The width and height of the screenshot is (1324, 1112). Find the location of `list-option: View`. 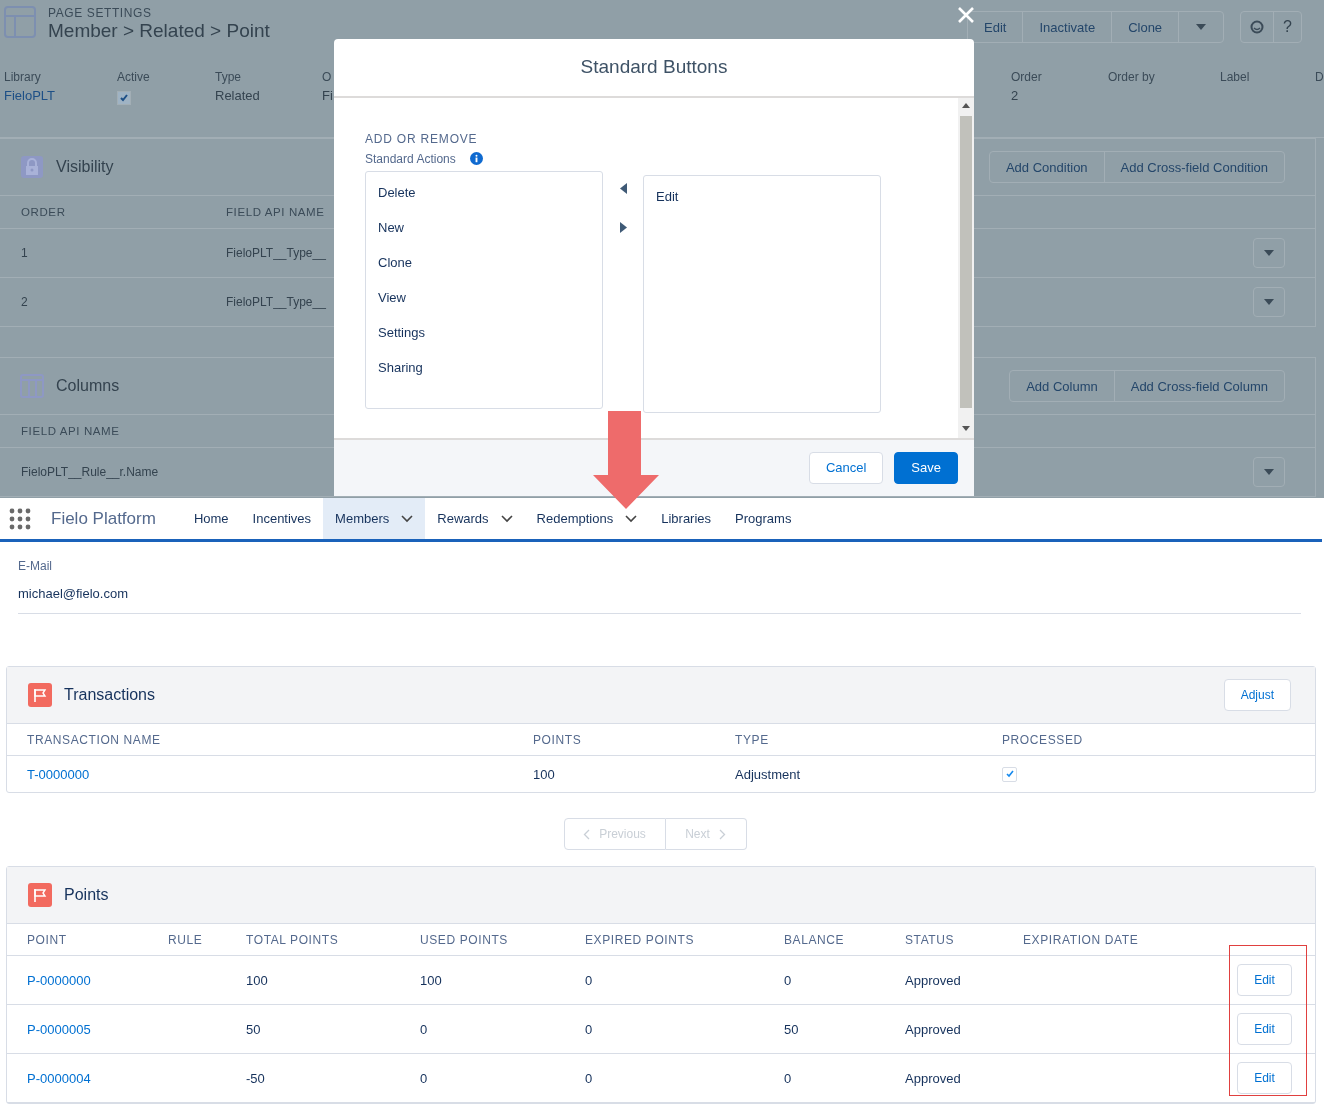

list-option: View is located at coordinates (392, 307).